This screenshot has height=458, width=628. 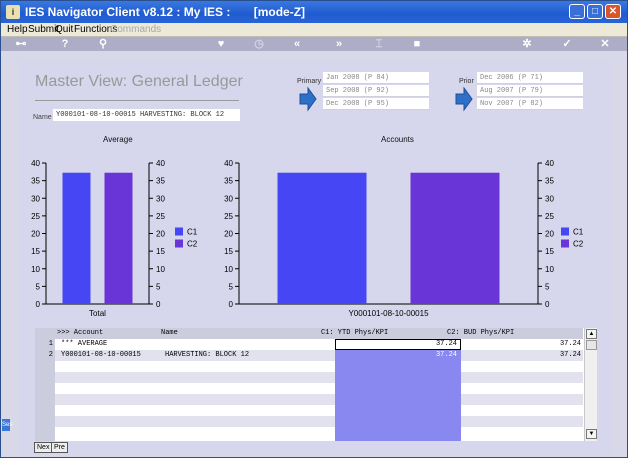 What do you see at coordinates (591, 434) in the screenshot?
I see `scroll-down-icon: ▼` at bounding box center [591, 434].